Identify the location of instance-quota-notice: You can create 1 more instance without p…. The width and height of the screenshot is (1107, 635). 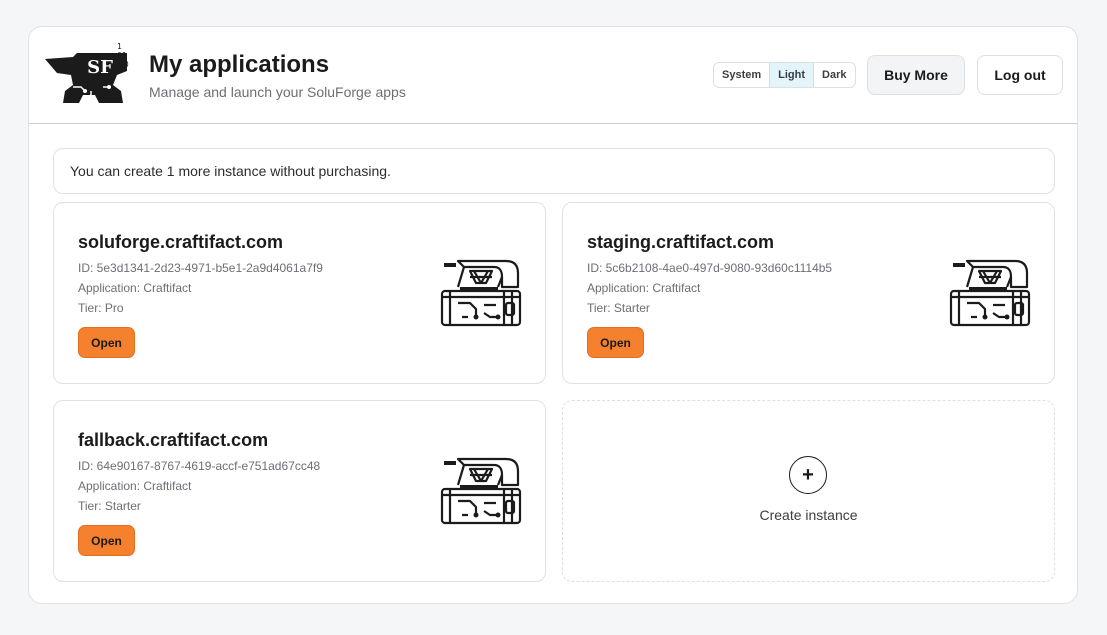
(554, 171).